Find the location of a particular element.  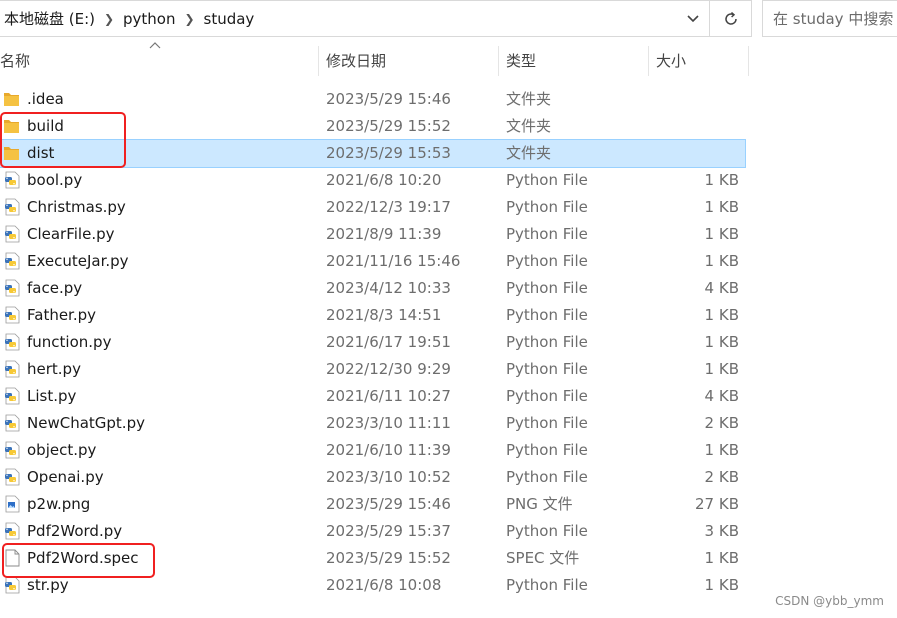

file-name: function.py is located at coordinates (69, 342).